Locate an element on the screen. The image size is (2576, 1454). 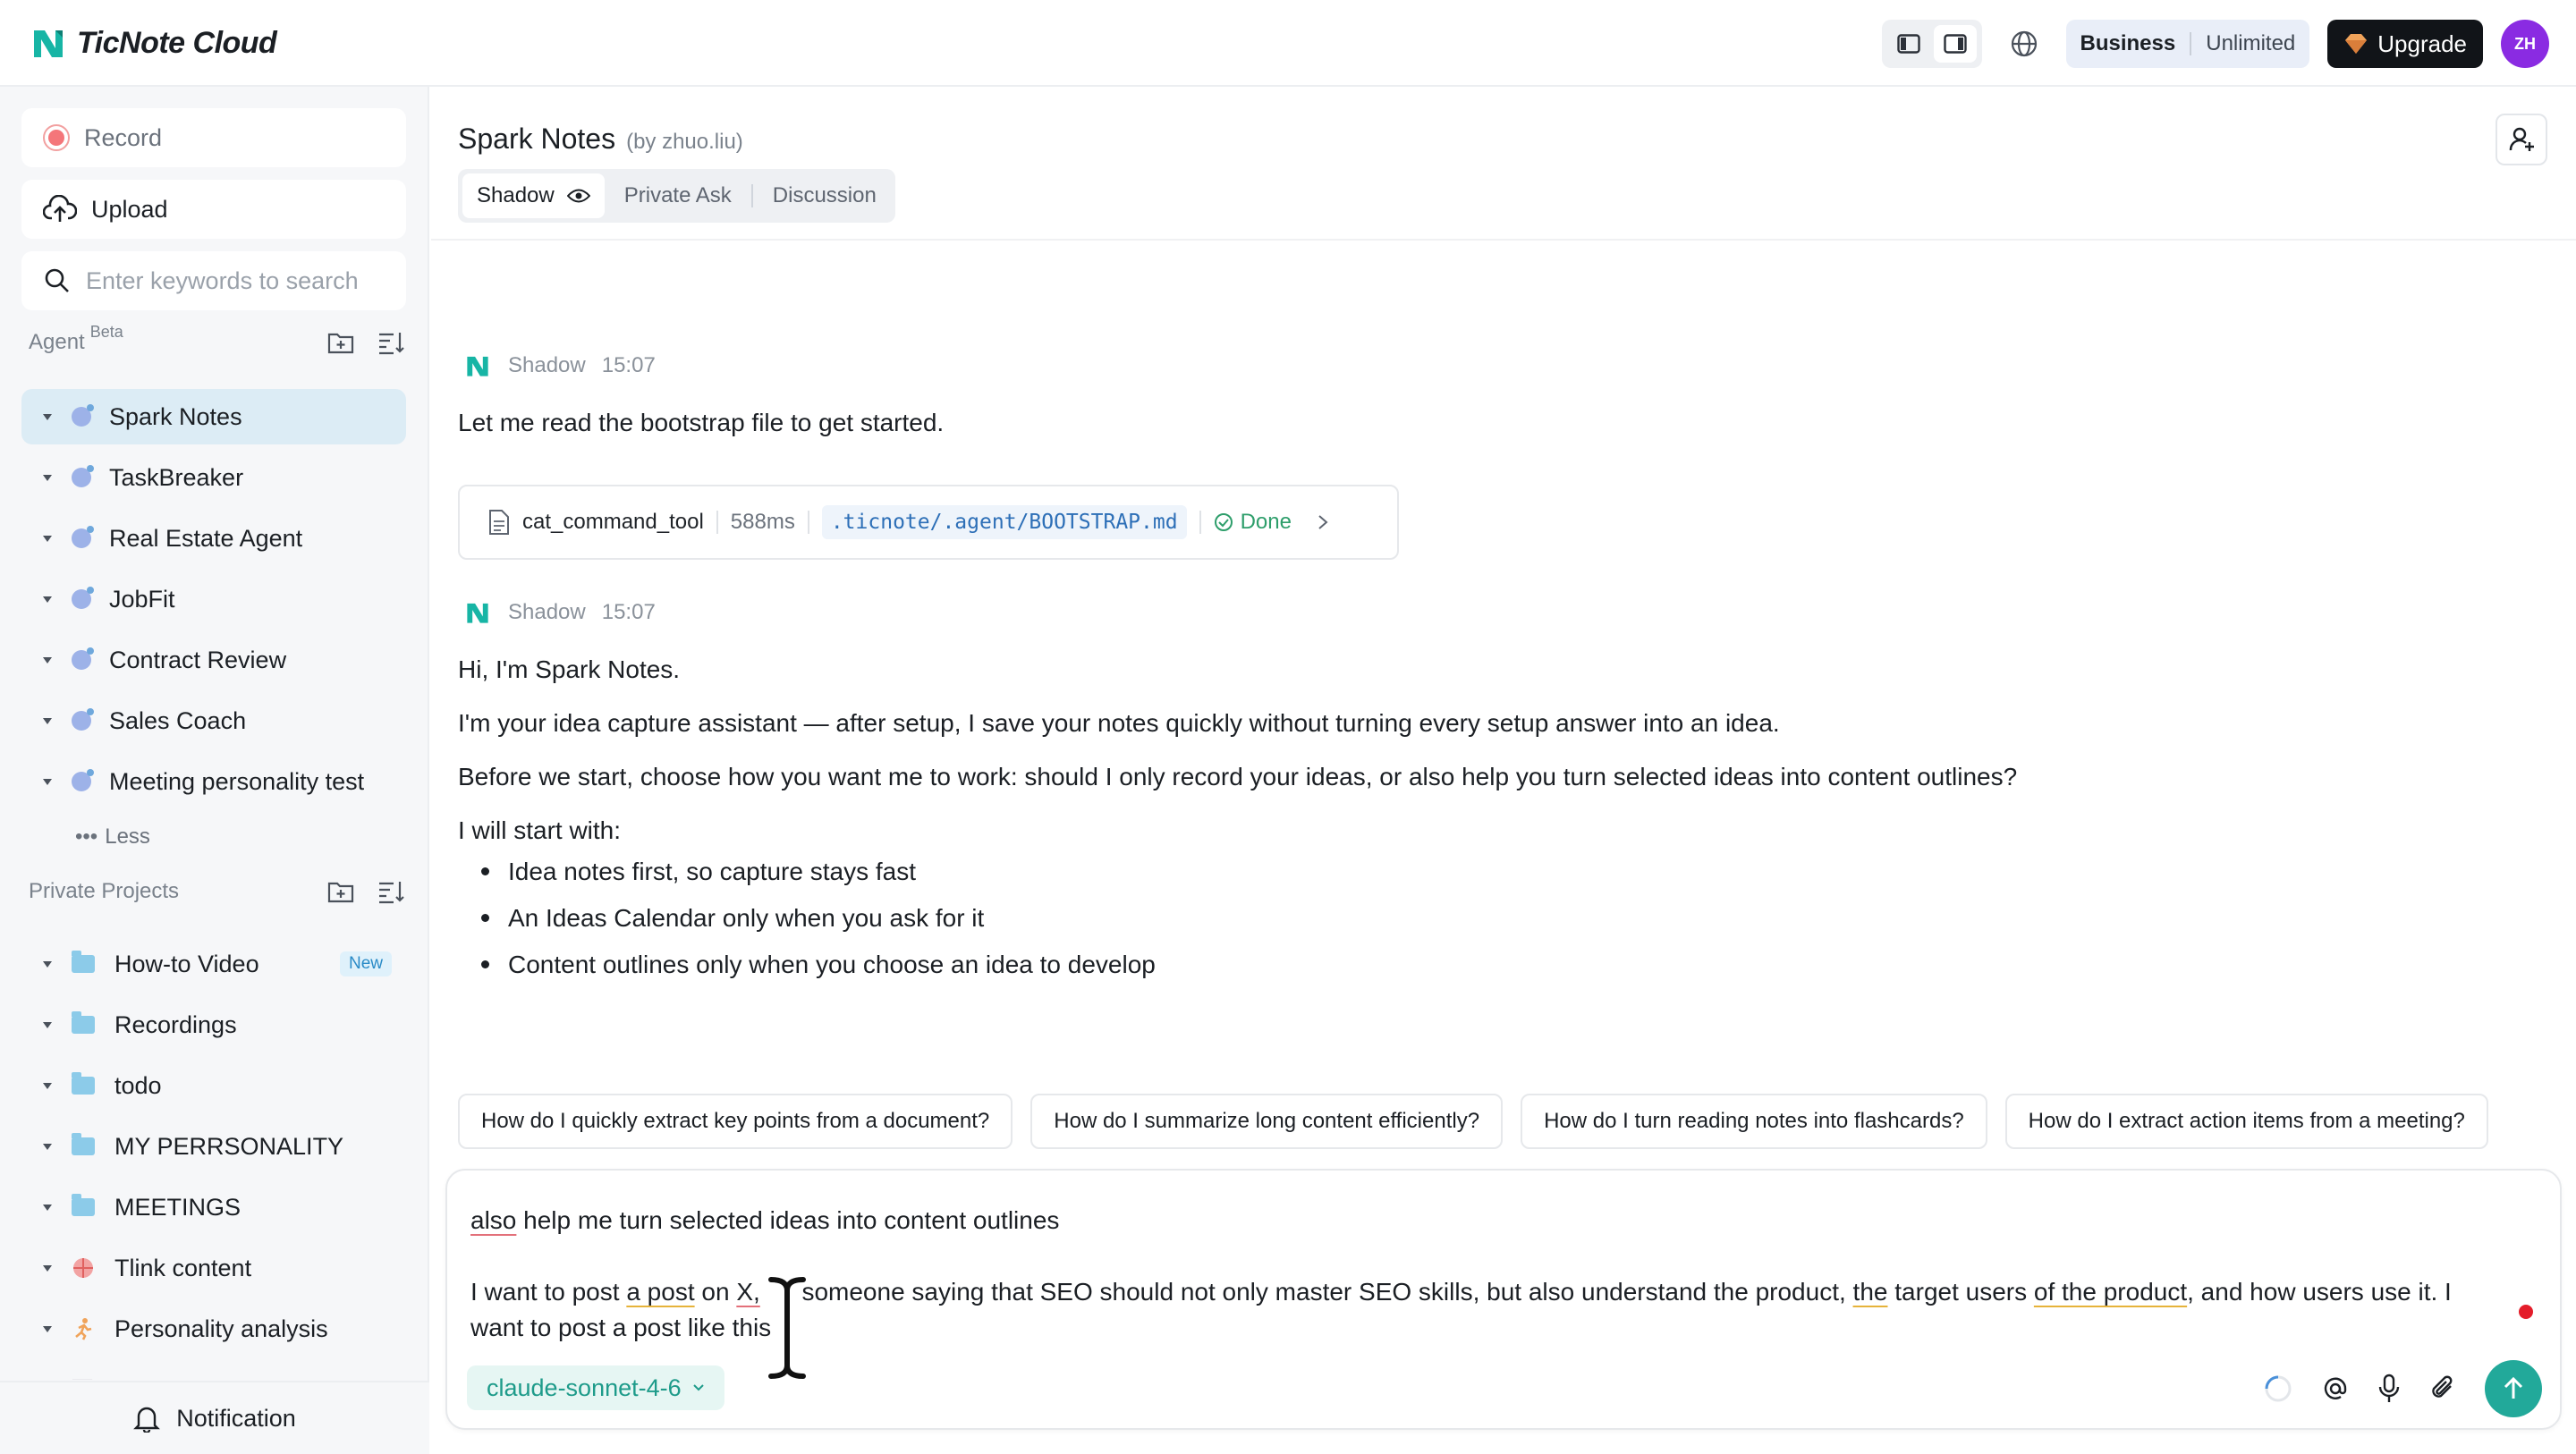
sidebar-item-meetings: MEETINGS is located at coordinates (213, 1207).